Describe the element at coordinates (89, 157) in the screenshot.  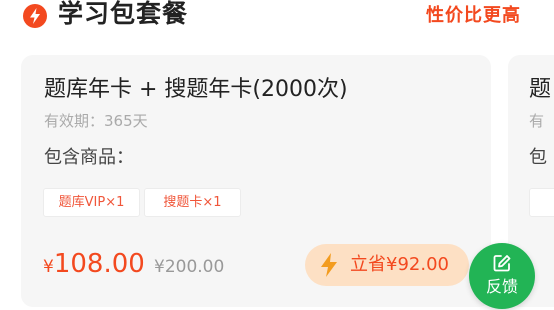
I see `includes-label: 包含商品：` at that location.